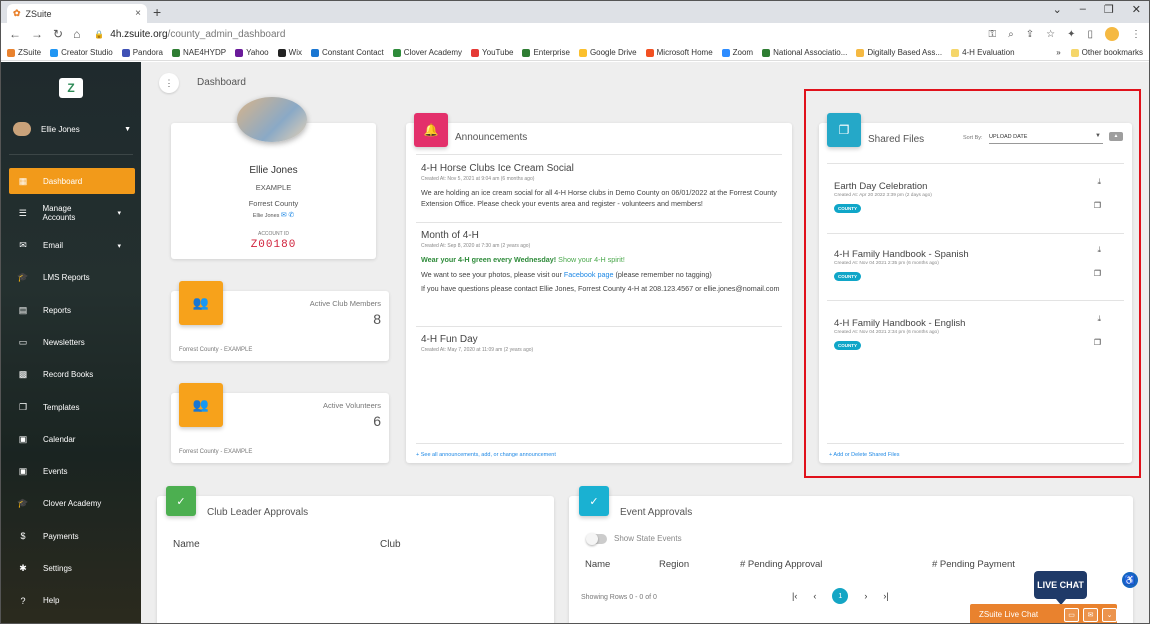 The image size is (1150, 624). Describe the element at coordinates (1071, 614) in the screenshot. I see `chat-bubble-icon: ▭` at that location.